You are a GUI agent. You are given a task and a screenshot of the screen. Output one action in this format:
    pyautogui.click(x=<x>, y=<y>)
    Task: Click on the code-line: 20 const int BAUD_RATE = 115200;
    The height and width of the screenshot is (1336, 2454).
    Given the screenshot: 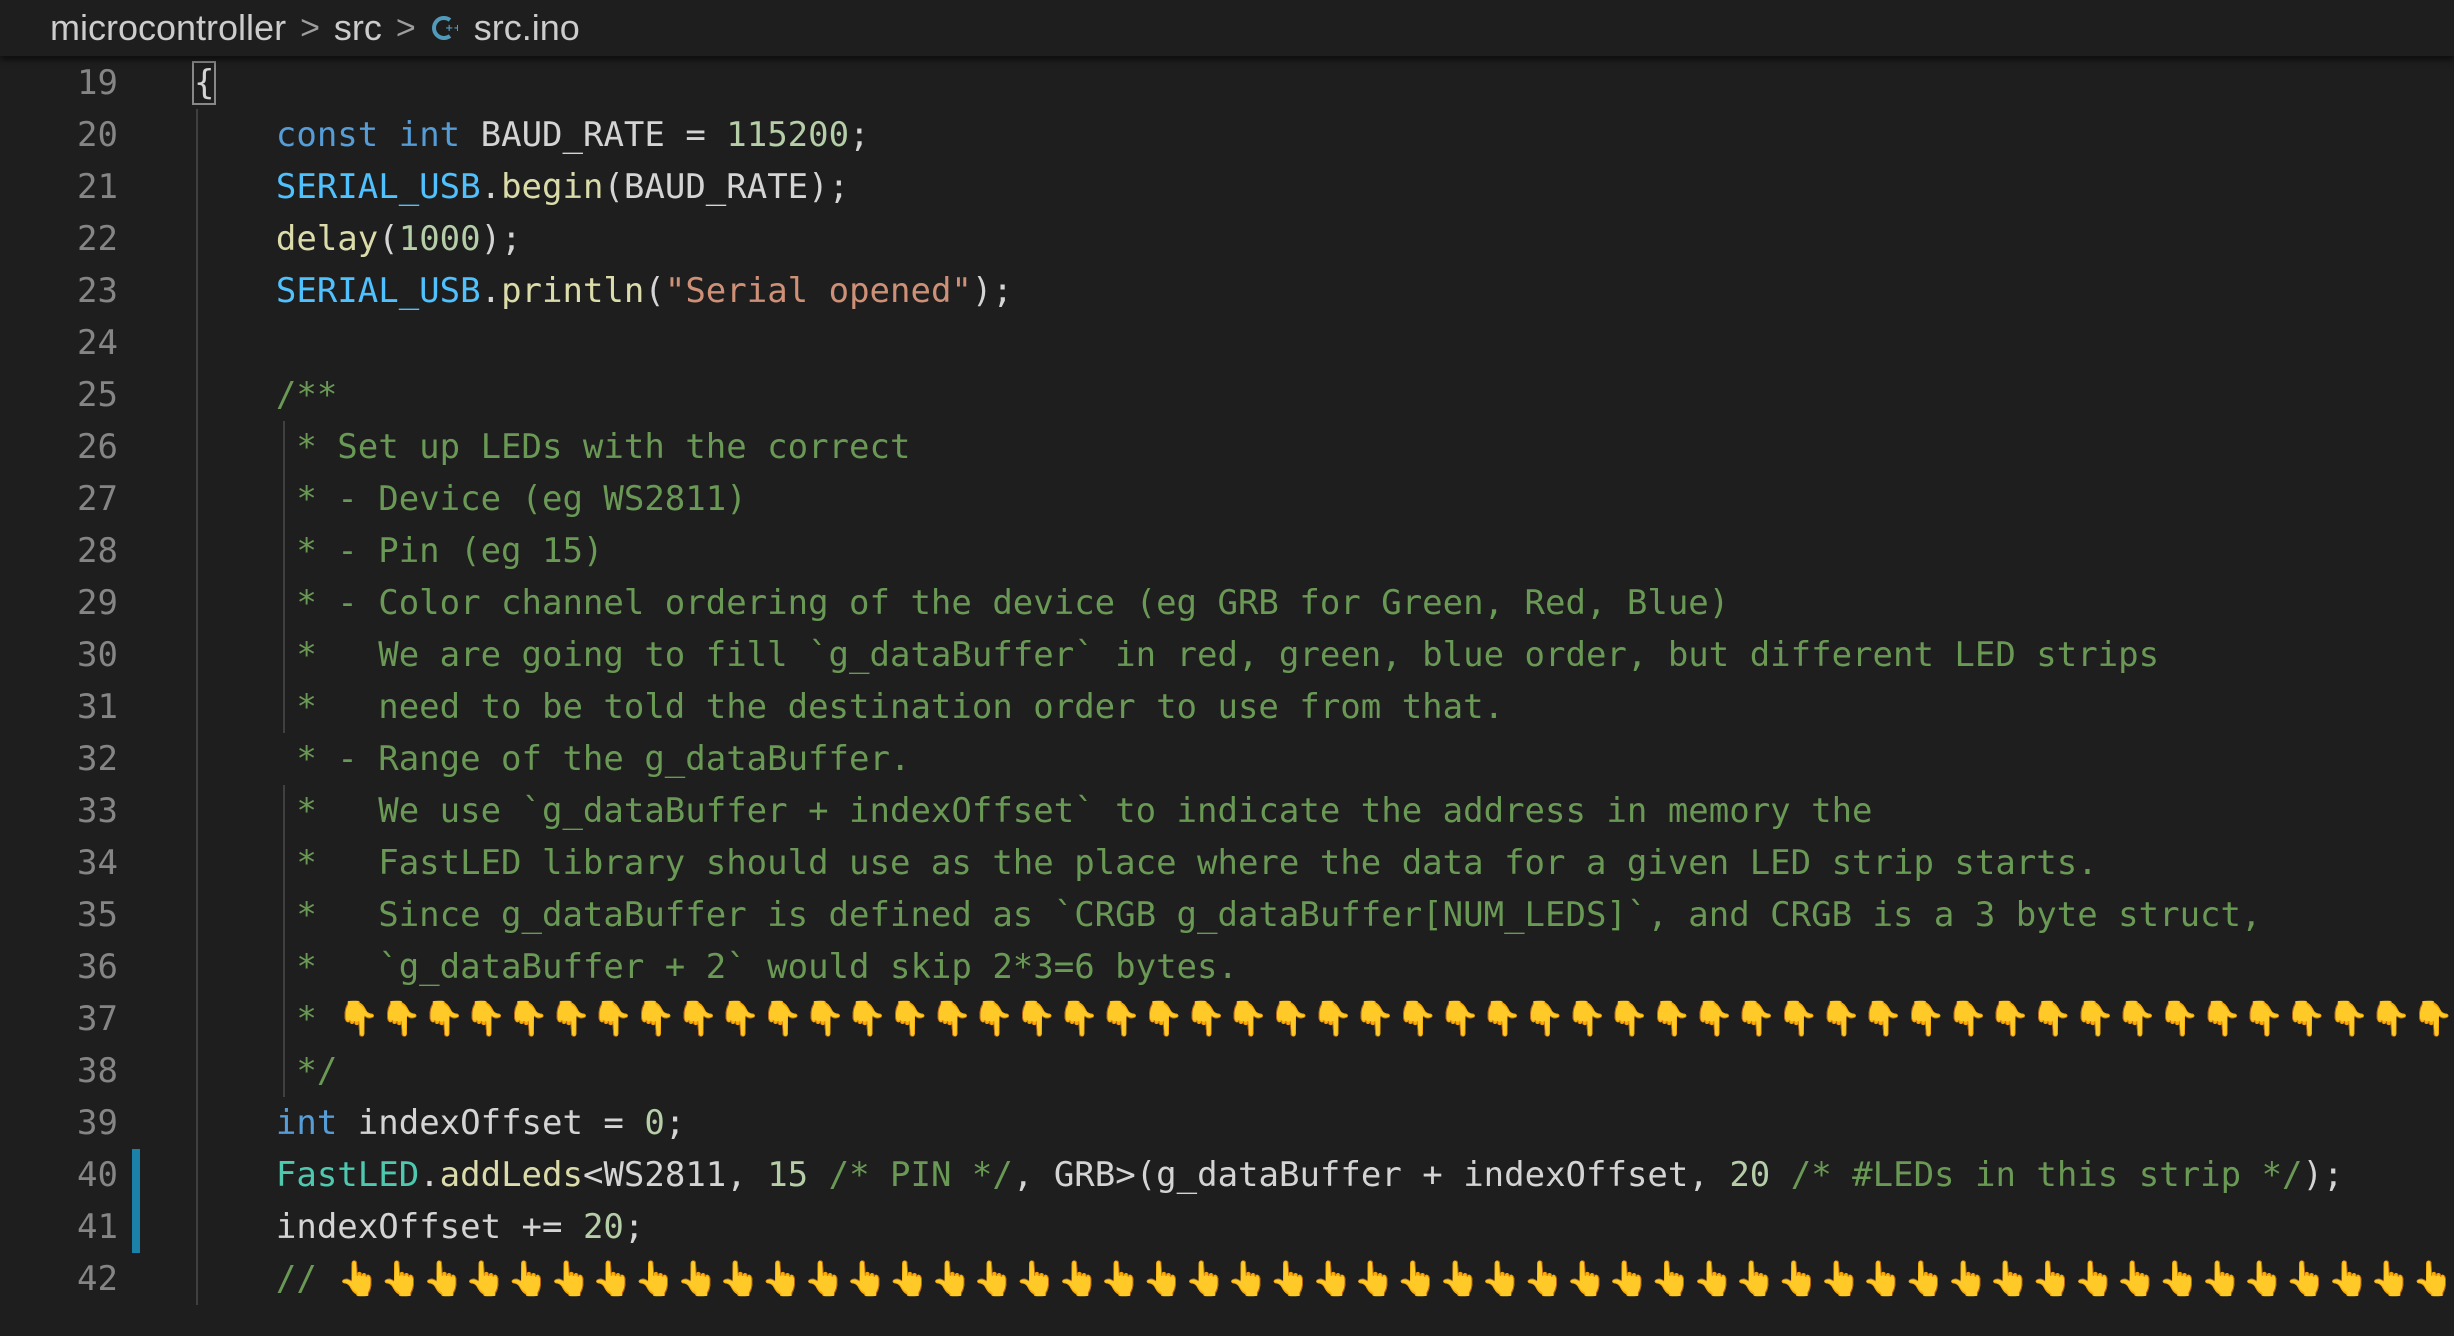 What is the action you would take?
    pyautogui.click(x=1227, y=135)
    